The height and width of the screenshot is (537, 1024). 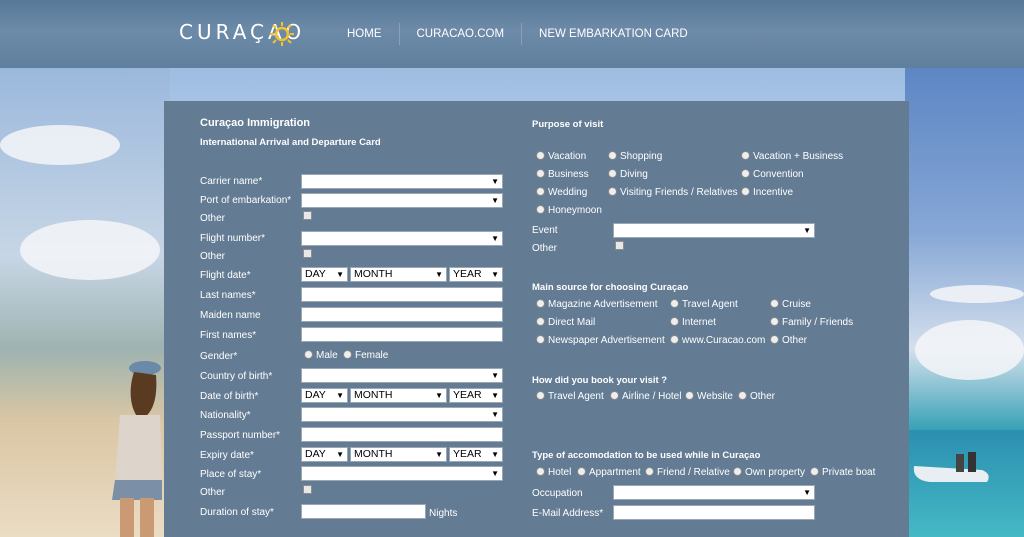 What do you see at coordinates (635, 156) in the screenshot?
I see `purpose-shopping-radio: Shopping` at bounding box center [635, 156].